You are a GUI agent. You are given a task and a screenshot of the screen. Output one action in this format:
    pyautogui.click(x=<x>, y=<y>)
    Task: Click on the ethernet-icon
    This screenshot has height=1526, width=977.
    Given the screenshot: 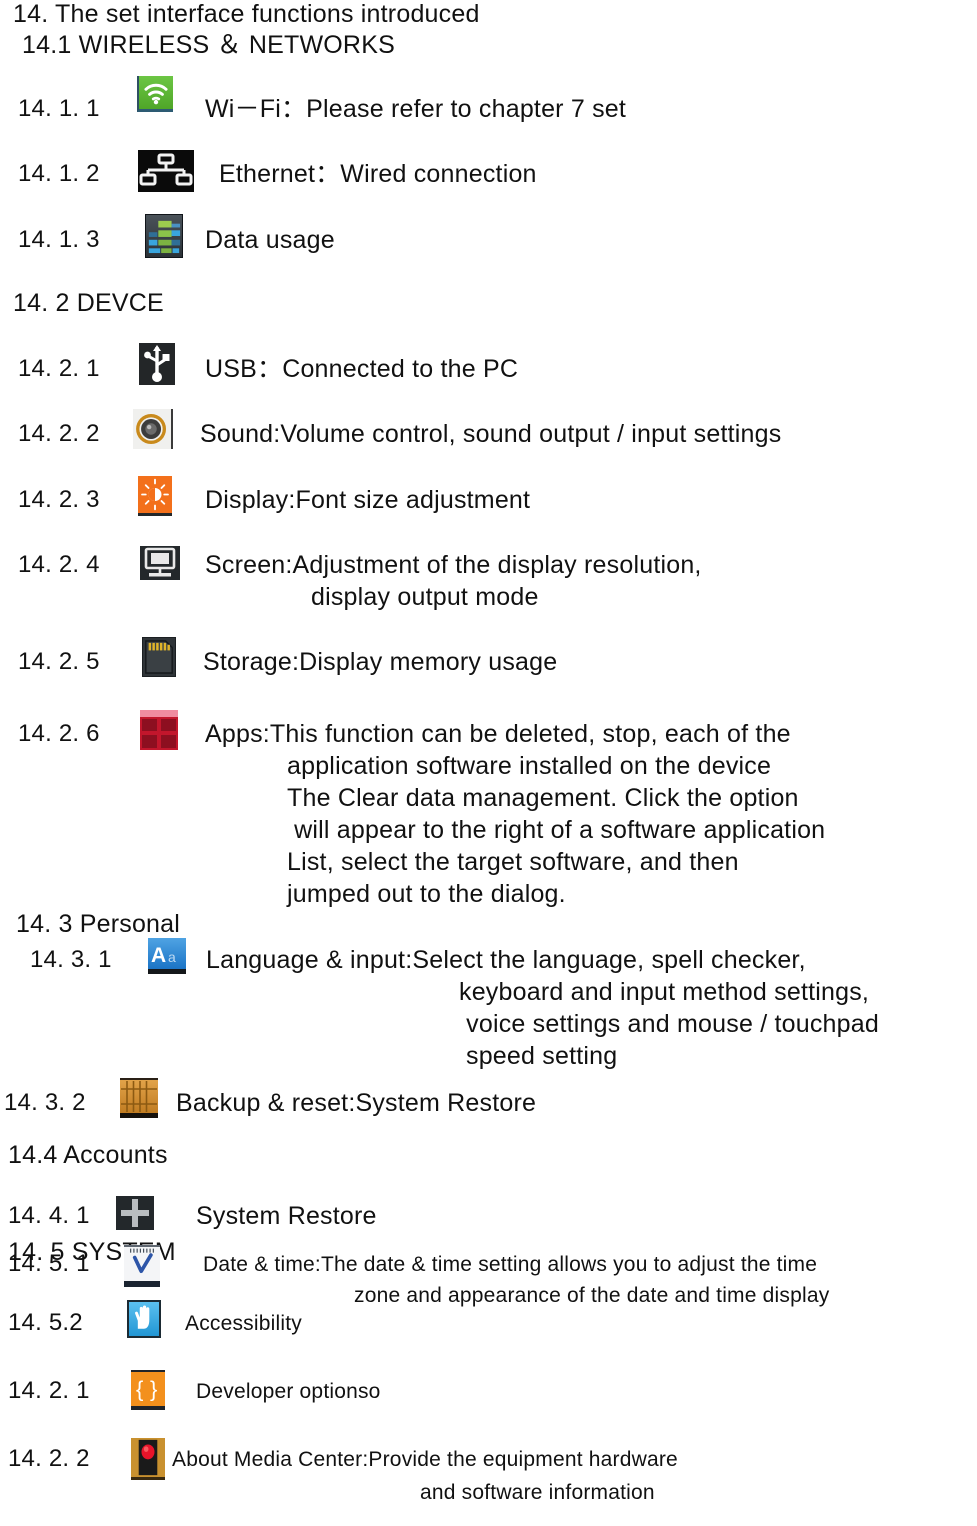 What is the action you would take?
    pyautogui.click(x=166, y=171)
    